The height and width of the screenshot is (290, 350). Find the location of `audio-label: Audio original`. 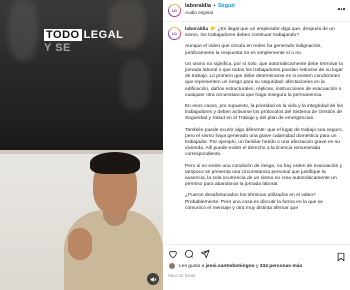

audio-label: Audio original is located at coordinates (210, 13).